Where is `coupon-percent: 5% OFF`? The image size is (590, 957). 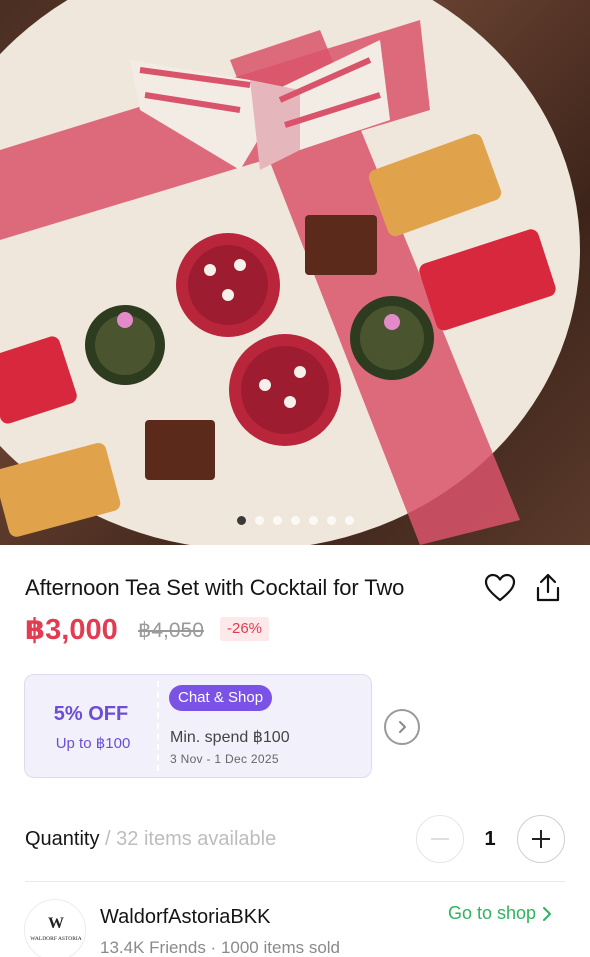 coupon-percent: 5% OFF is located at coordinates (91, 714).